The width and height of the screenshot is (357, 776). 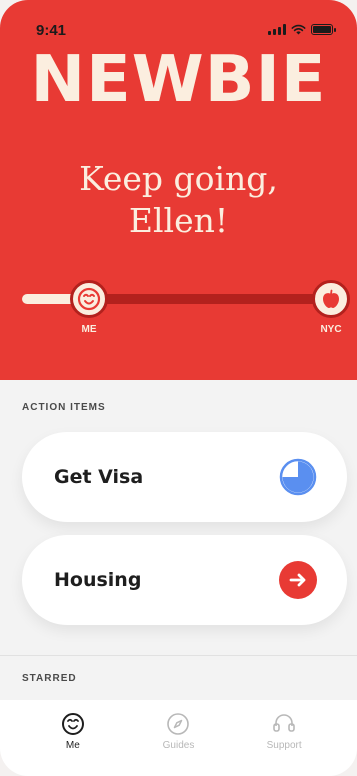 What do you see at coordinates (298, 29) in the screenshot?
I see `wifi-icon` at bounding box center [298, 29].